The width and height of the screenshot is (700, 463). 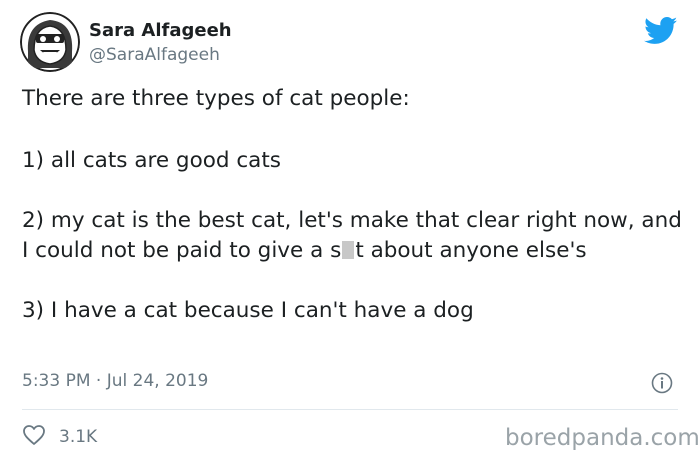 What do you see at coordinates (78, 437) in the screenshot?
I see `like-count: 3.1K` at bounding box center [78, 437].